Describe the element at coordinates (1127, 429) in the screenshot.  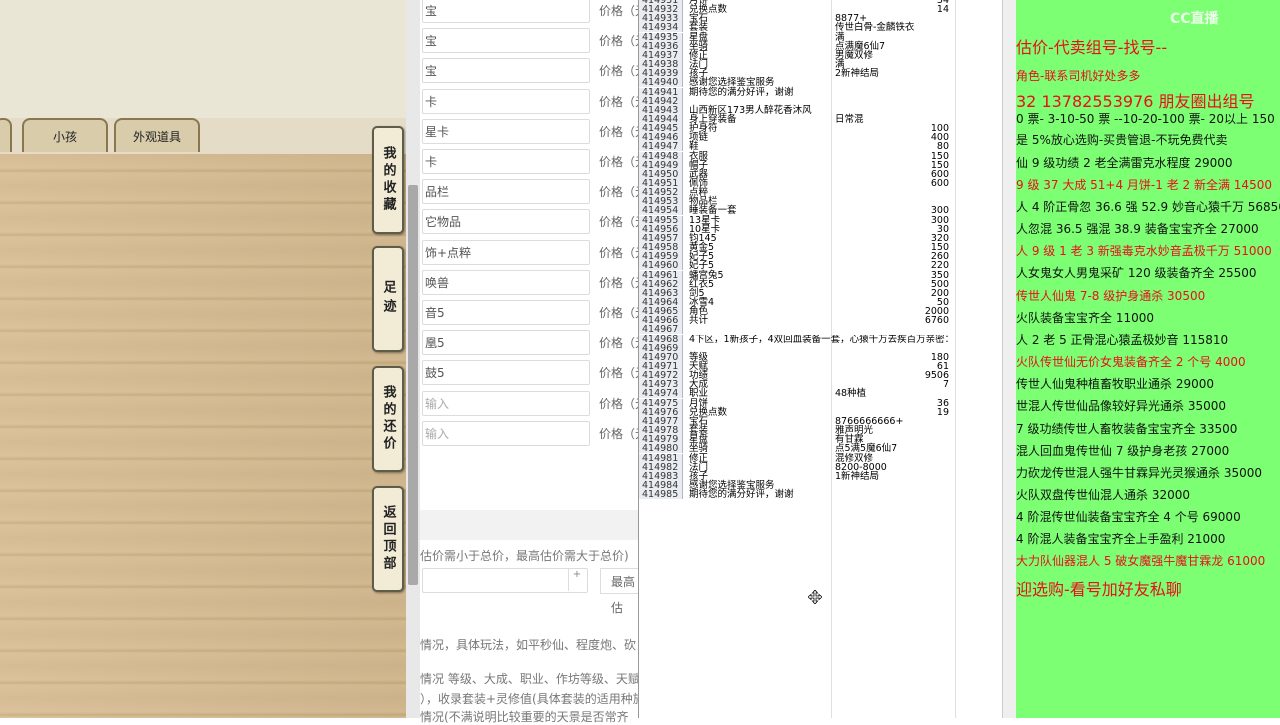
I see `announcement-line: 7 级功绩传世人畜牧装备宝宝齐全 33500` at that location.